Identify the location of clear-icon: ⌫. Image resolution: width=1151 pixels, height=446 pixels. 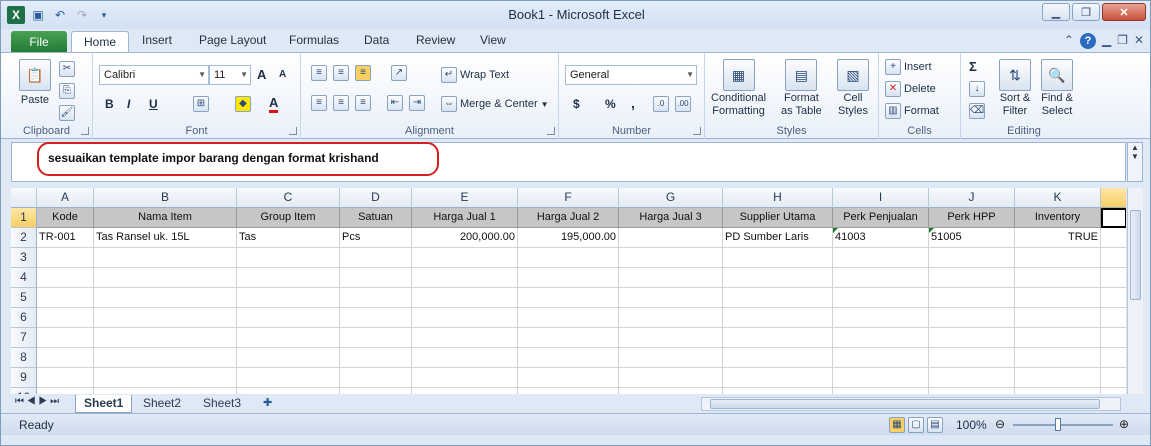
(977, 111).